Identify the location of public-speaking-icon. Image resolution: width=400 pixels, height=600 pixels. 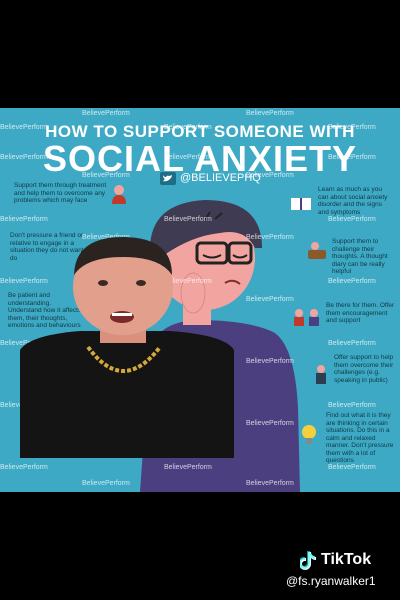
(321, 374).